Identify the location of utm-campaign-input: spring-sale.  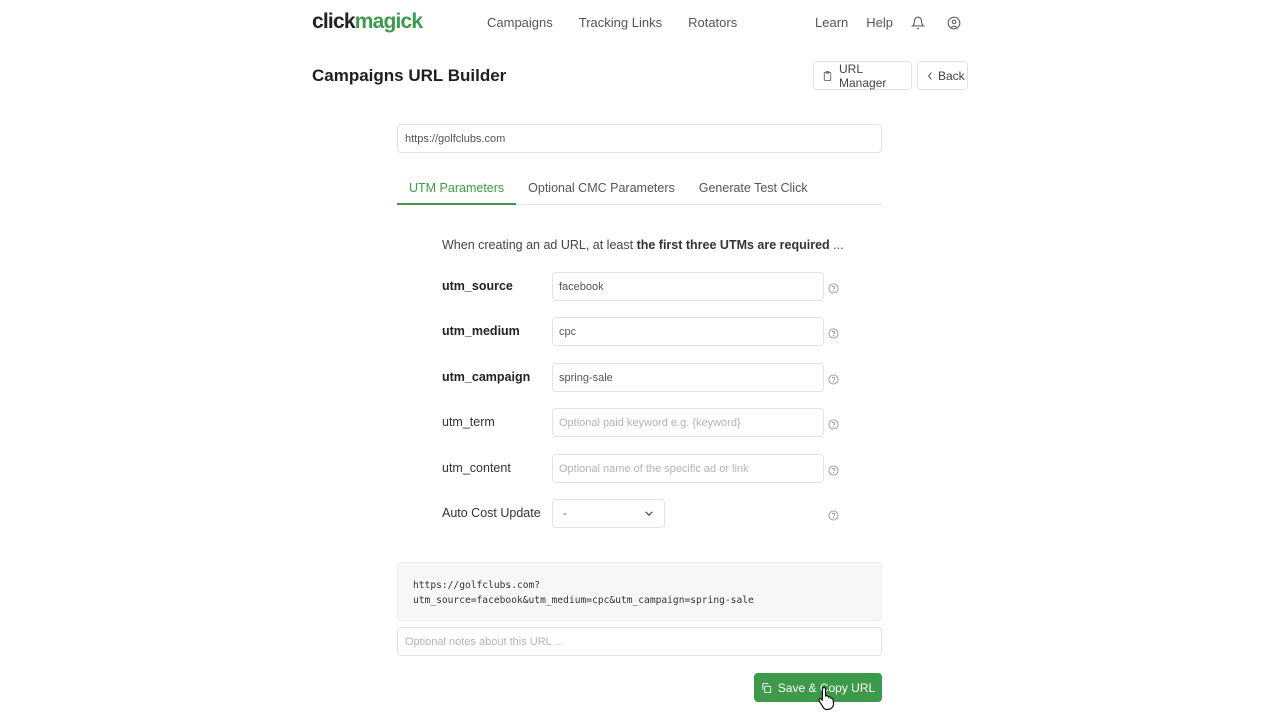
(688, 377).